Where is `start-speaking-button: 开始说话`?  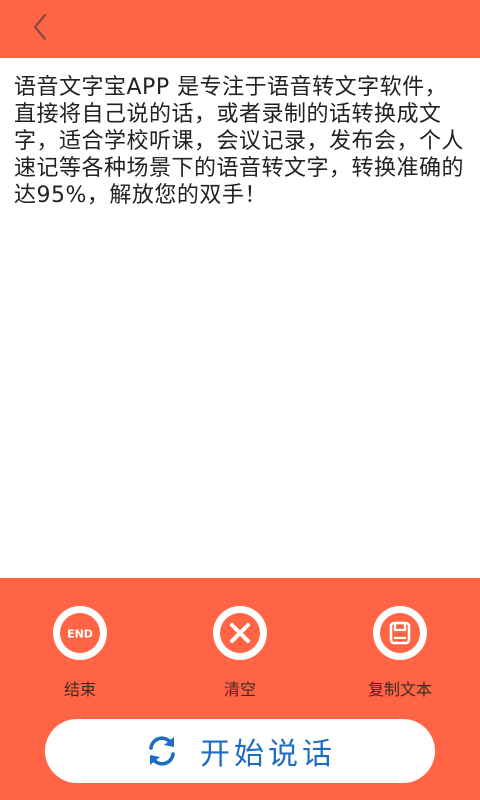
start-speaking-button: 开始说话 is located at coordinates (240, 751).